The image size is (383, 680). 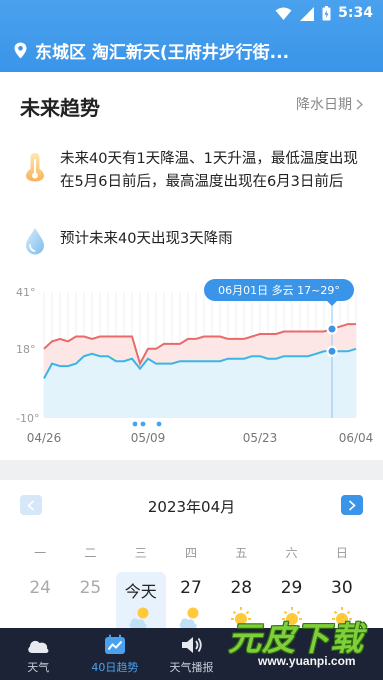 I want to click on weekday-label: 日, so click(x=341, y=553).